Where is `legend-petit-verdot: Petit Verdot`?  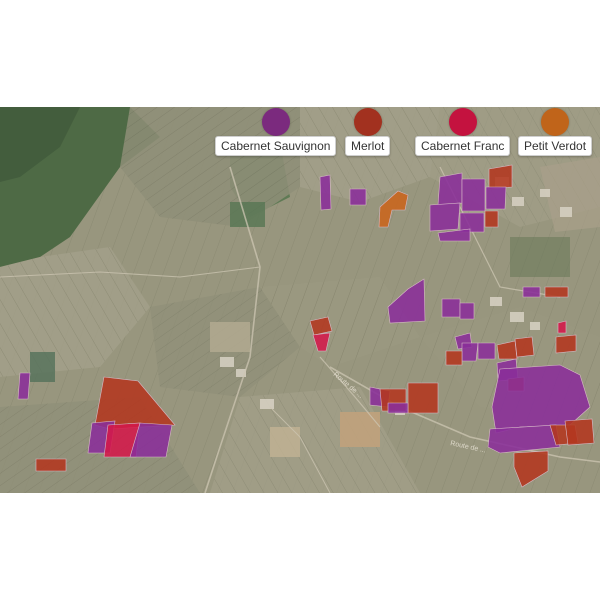 legend-petit-verdot: Petit Verdot is located at coordinates (555, 132).